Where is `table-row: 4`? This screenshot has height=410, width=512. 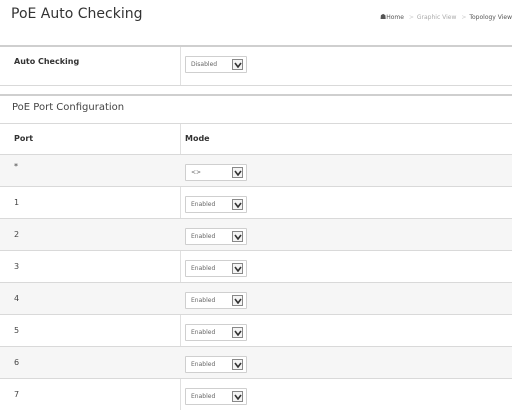
table-row: 4 is located at coordinates (256, 298).